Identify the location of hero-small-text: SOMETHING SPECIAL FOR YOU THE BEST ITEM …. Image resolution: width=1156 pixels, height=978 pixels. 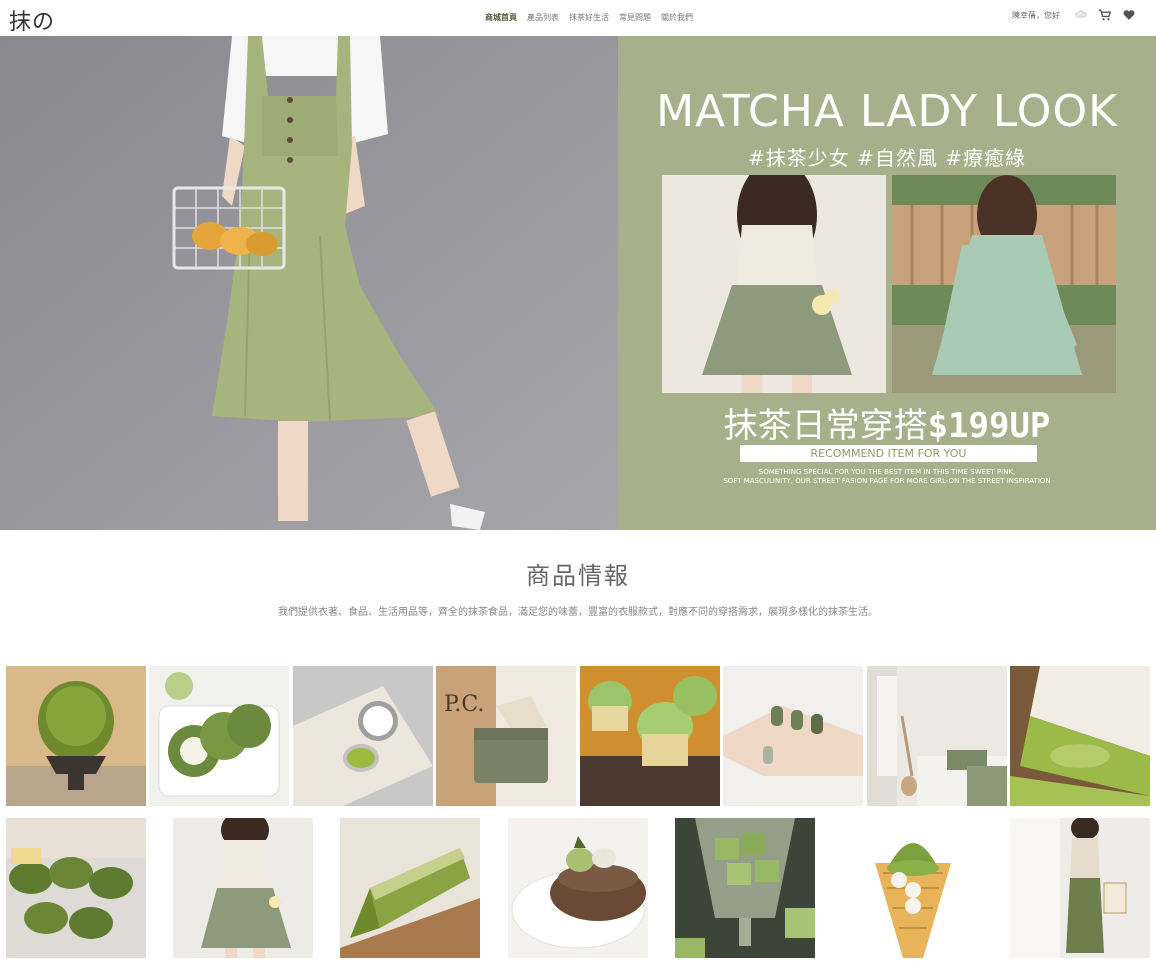
(887, 477).